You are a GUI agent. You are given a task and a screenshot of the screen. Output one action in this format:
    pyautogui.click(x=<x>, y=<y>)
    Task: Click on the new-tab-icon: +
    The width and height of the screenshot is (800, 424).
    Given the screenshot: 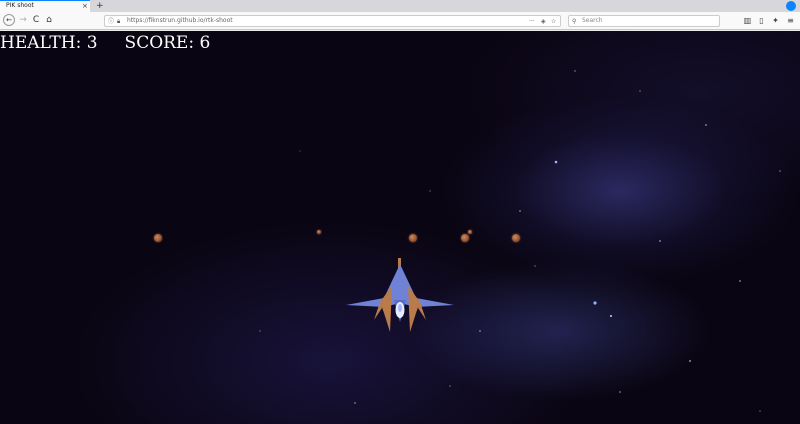 What is the action you would take?
    pyautogui.click(x=100, y=6)
    